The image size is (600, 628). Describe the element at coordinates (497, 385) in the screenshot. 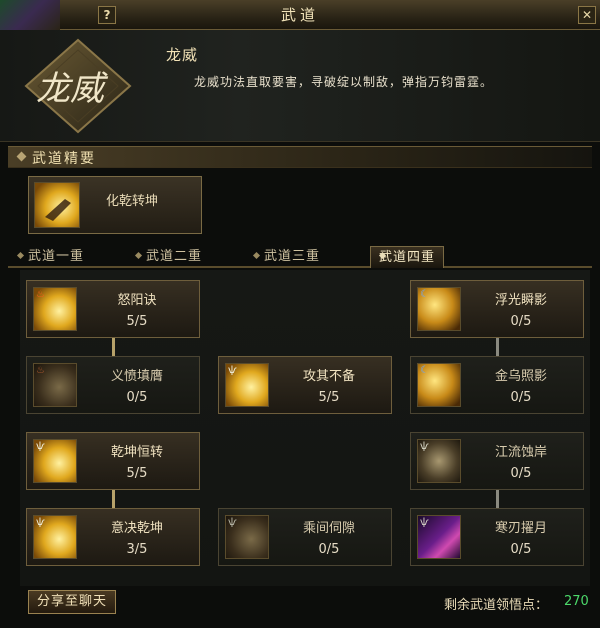

I see `skill-node-jinwu: ☾ 金乌照影 0/5` at that location.